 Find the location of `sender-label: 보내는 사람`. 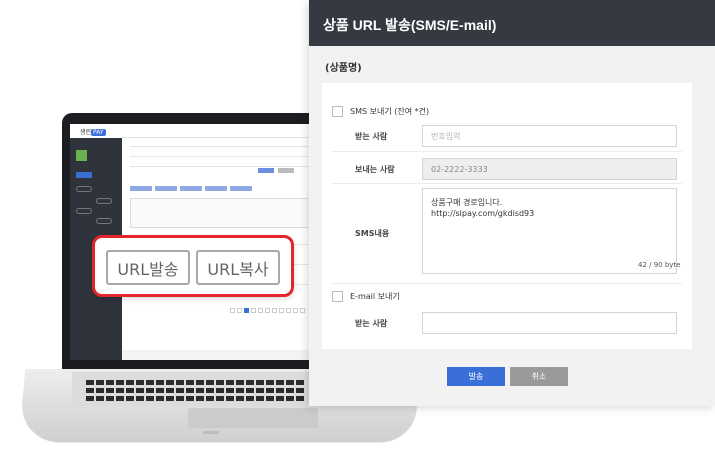

sender-label: 보내는 사람 is located at coordinates (375, 169).